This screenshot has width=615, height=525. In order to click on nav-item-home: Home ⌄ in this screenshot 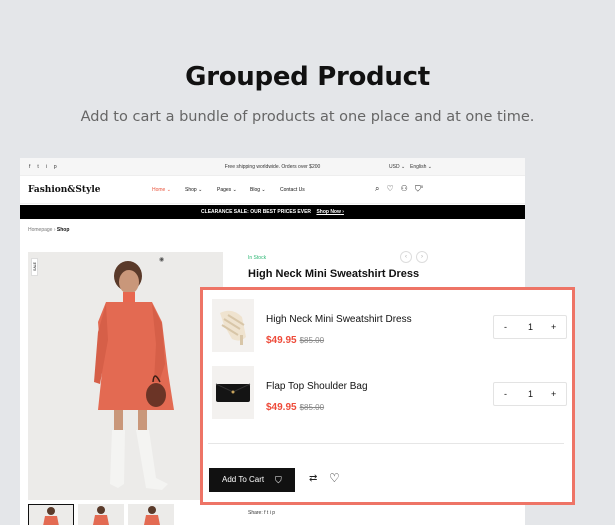, I will do `click(168, 190)`.